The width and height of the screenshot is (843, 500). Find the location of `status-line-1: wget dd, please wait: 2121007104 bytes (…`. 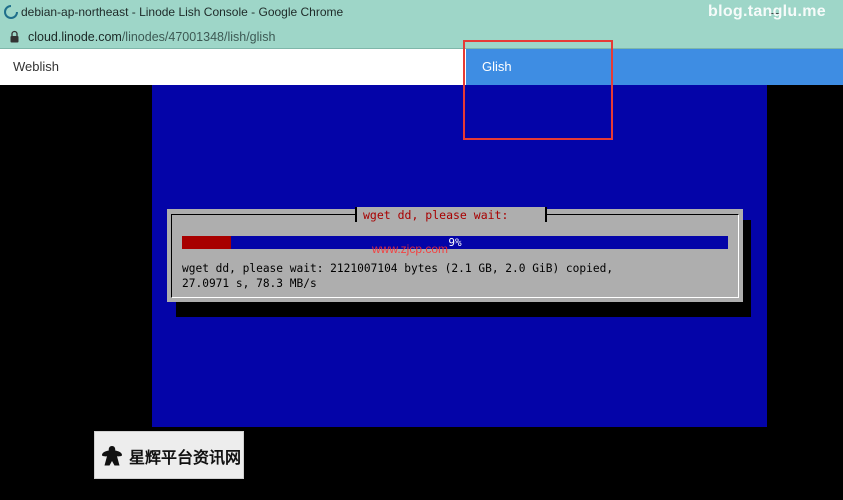

status-line-1: wget dd, please wait: 2121007104 bytes (… is located at coordinates (398, 268).